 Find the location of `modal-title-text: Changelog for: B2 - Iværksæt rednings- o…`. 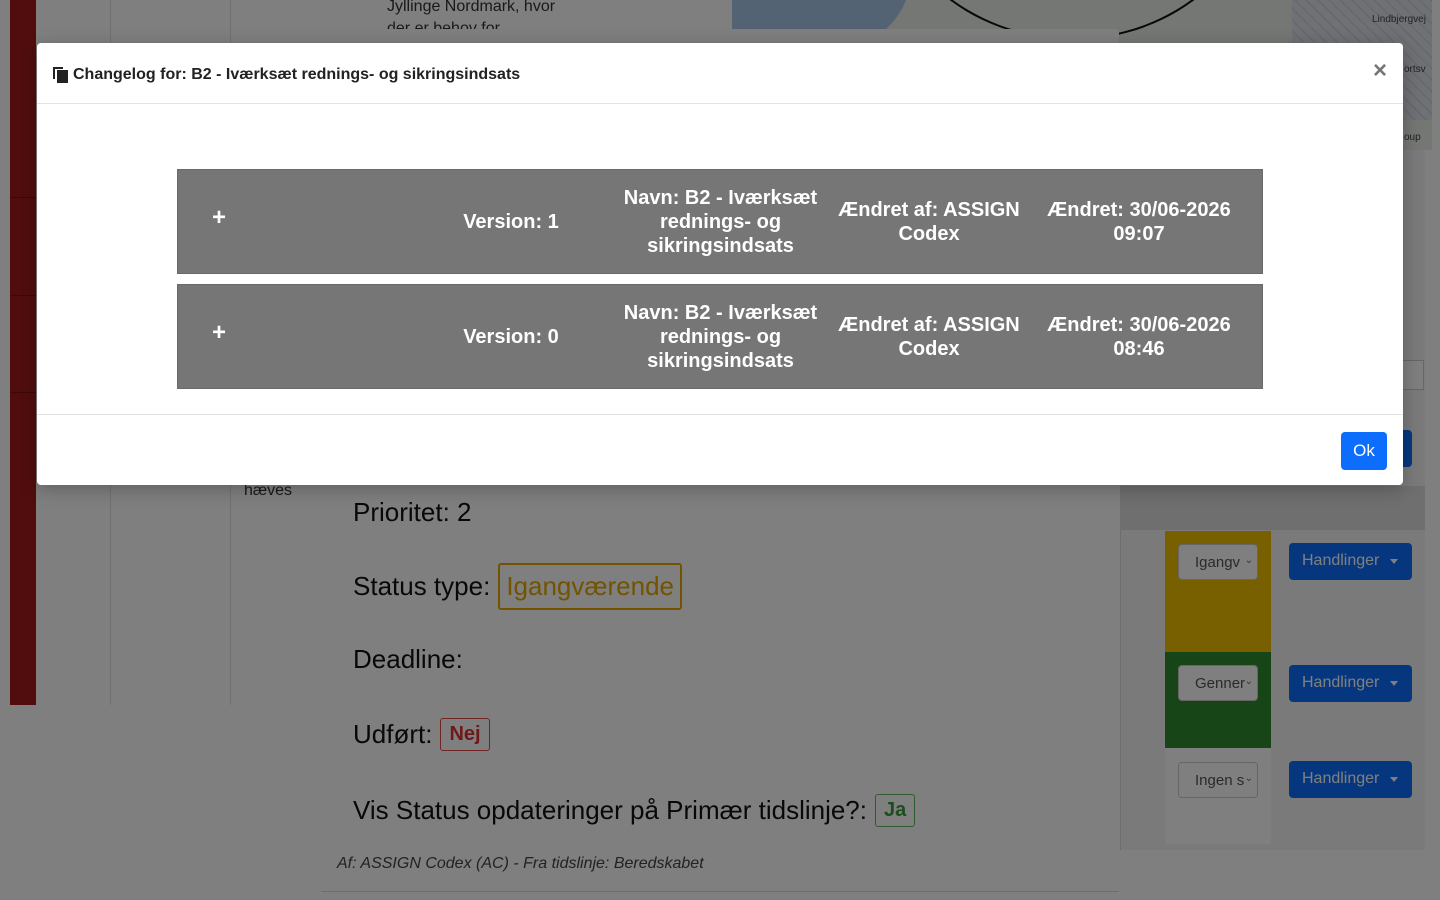

modal-title-text: Changelog for: B2 - Iværksæt rednings- o… is located at coordinates (297, 74).